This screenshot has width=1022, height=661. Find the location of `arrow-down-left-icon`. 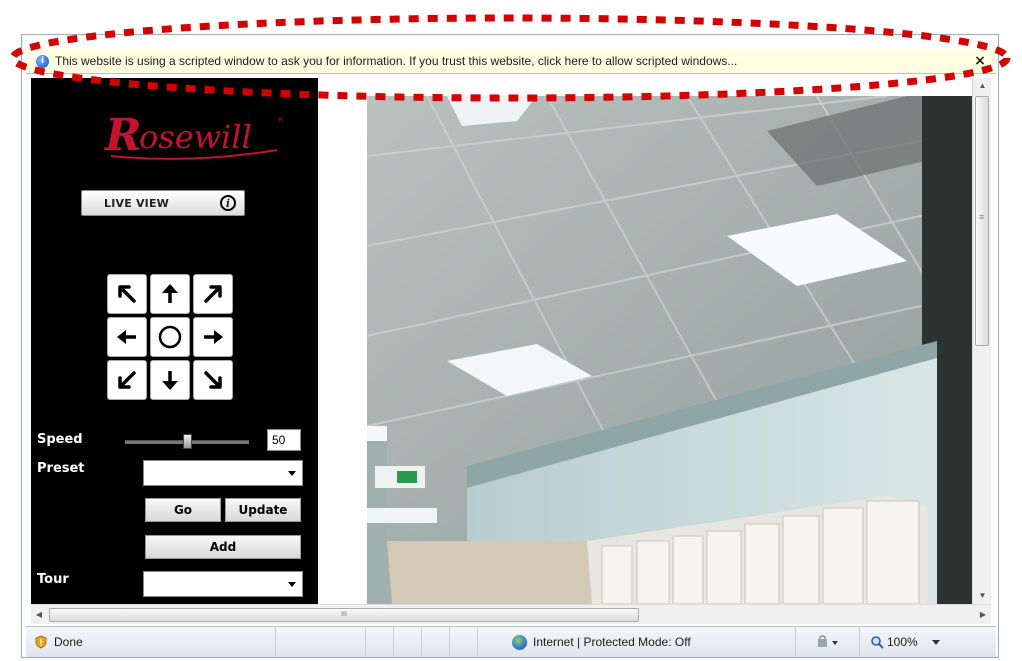

arrow-down-left-icon is located at coordinates (127, 380).